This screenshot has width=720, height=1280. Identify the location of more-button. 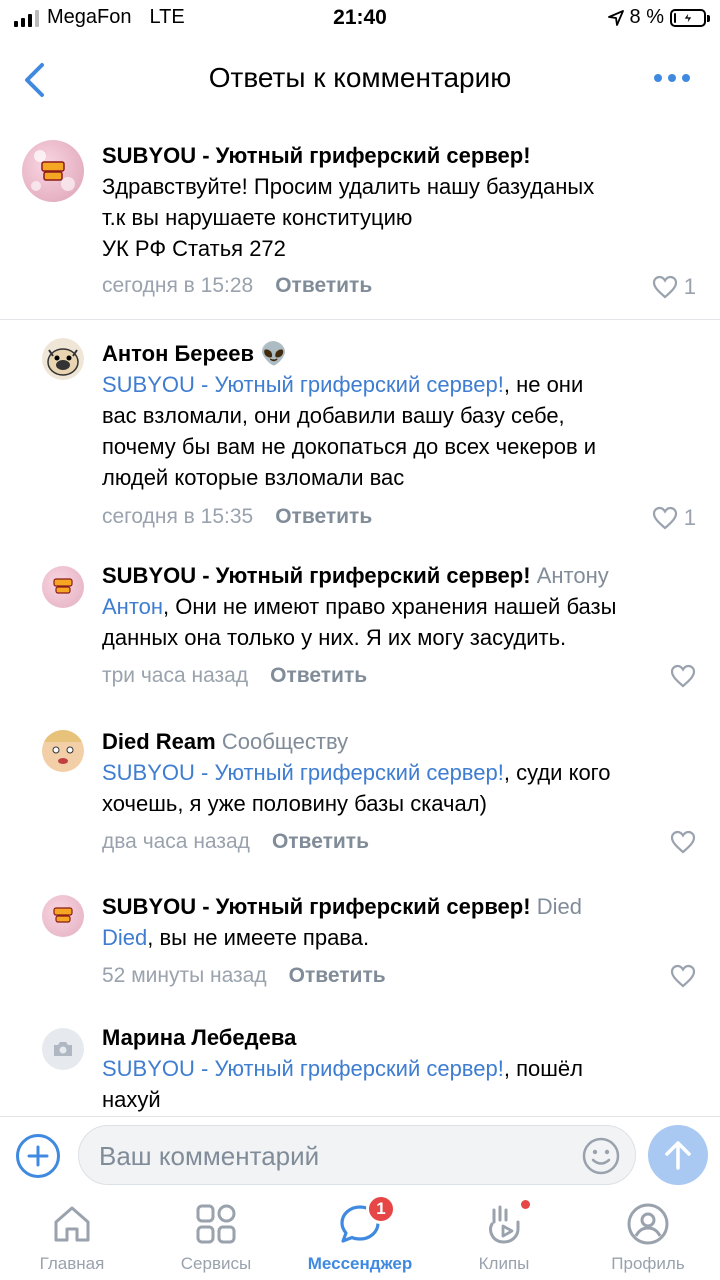
(672, 78).